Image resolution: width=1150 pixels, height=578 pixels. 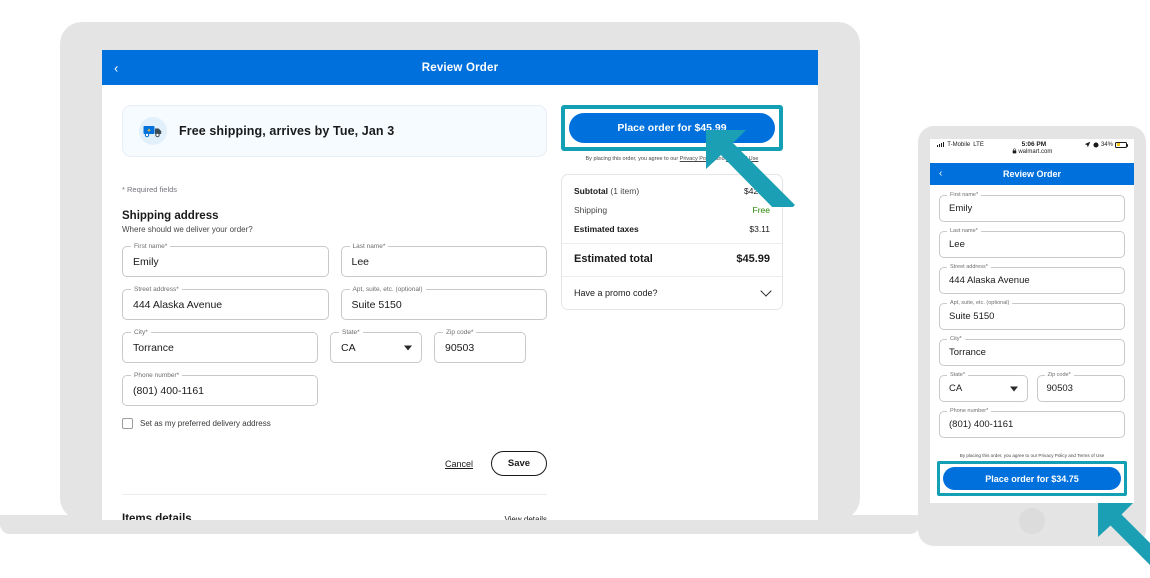 What do you see at coordinates (1096, 144) in the screenshot?
I see `alarm-icon` at bounding box center [1096, 144].